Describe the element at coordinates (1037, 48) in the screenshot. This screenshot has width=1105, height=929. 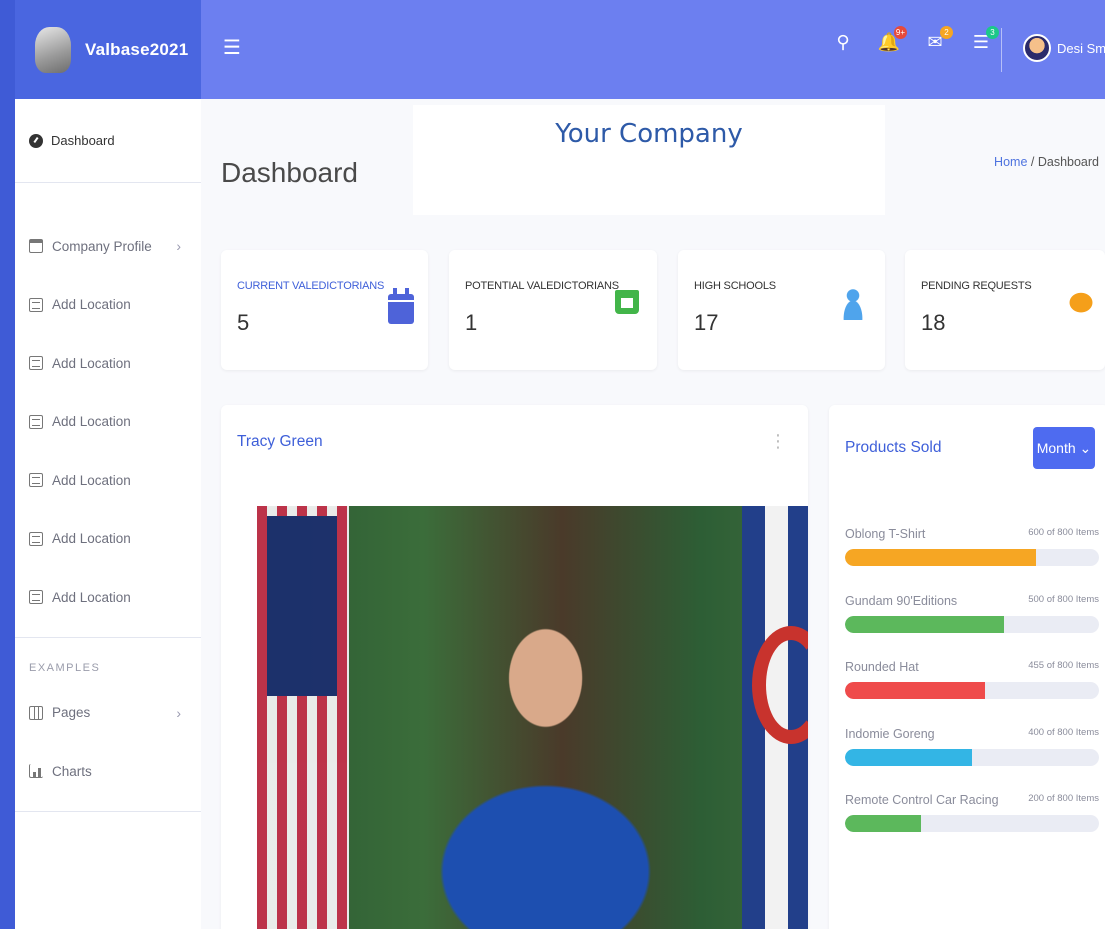
I see `avatar` at that location.